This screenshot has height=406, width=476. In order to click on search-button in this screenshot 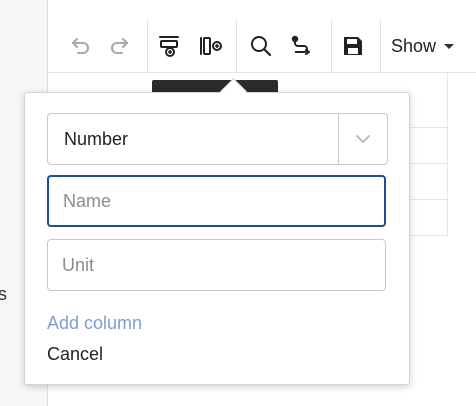, I will do `click(261, 46)`.